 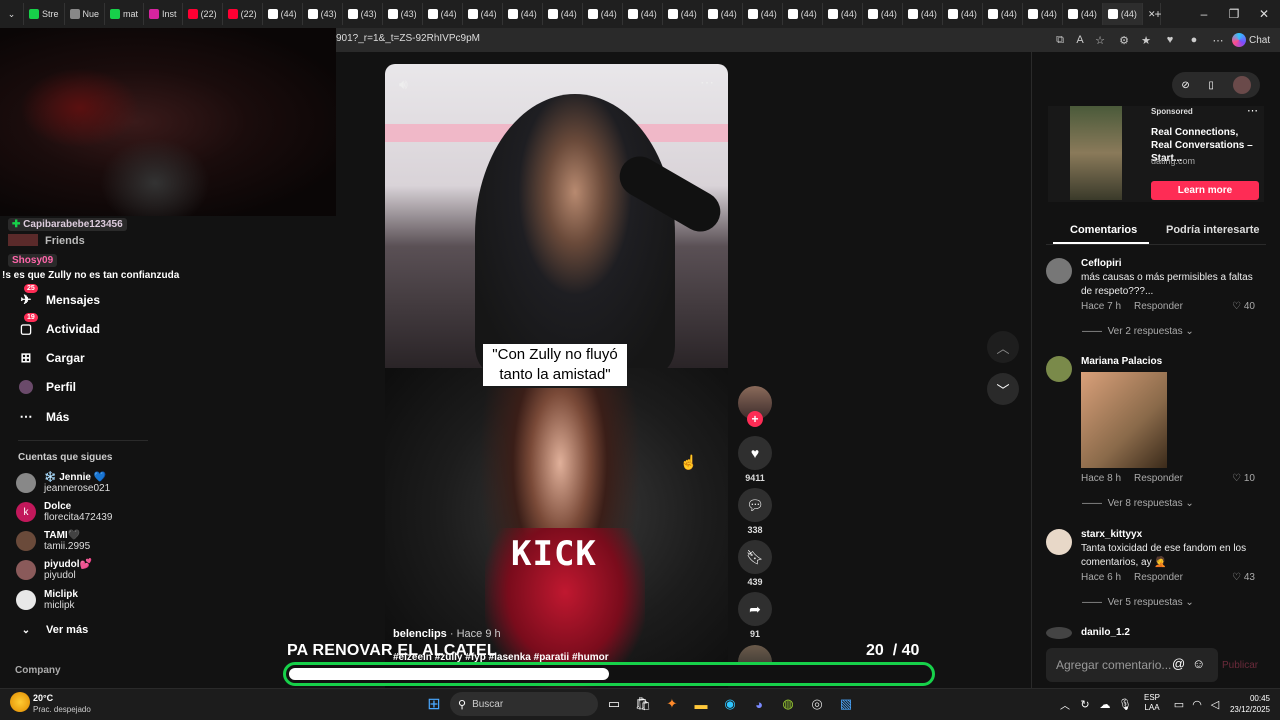 What do you see at coordinates (755, 453) in the screenshot?
I see `like-button: ♥` at bounding box center [755, 453].